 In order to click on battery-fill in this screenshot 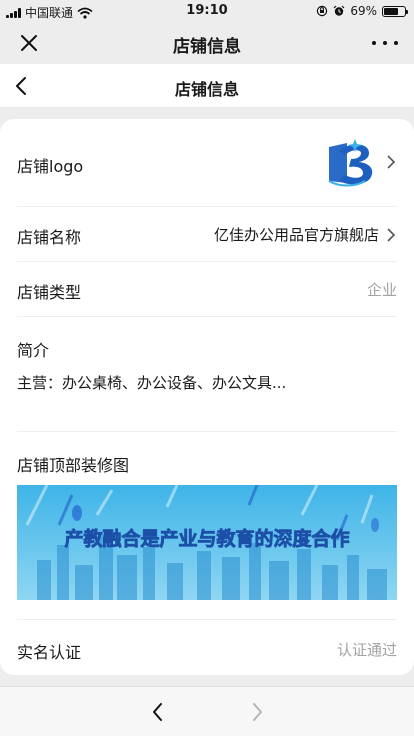, I will do `click(391, 11)`.